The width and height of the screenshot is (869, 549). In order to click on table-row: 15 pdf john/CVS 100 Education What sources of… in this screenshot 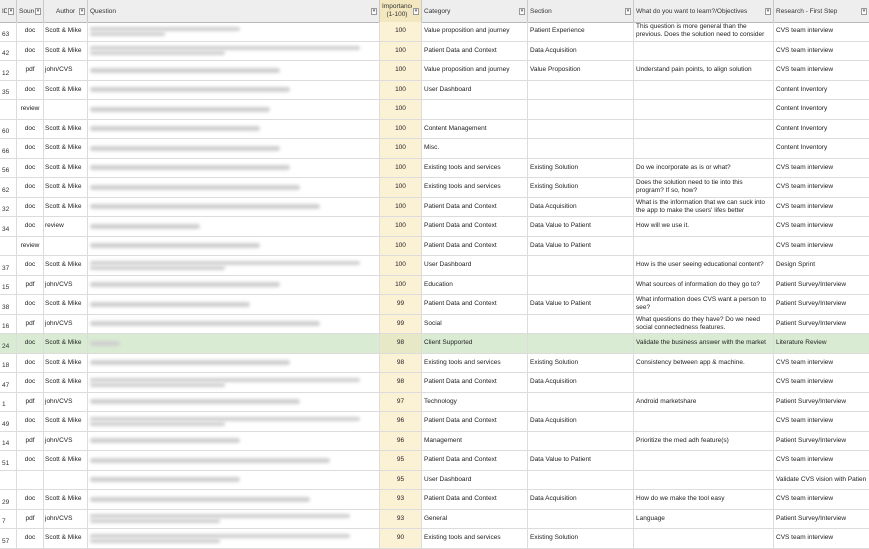, I will do `click(434, 285)`.